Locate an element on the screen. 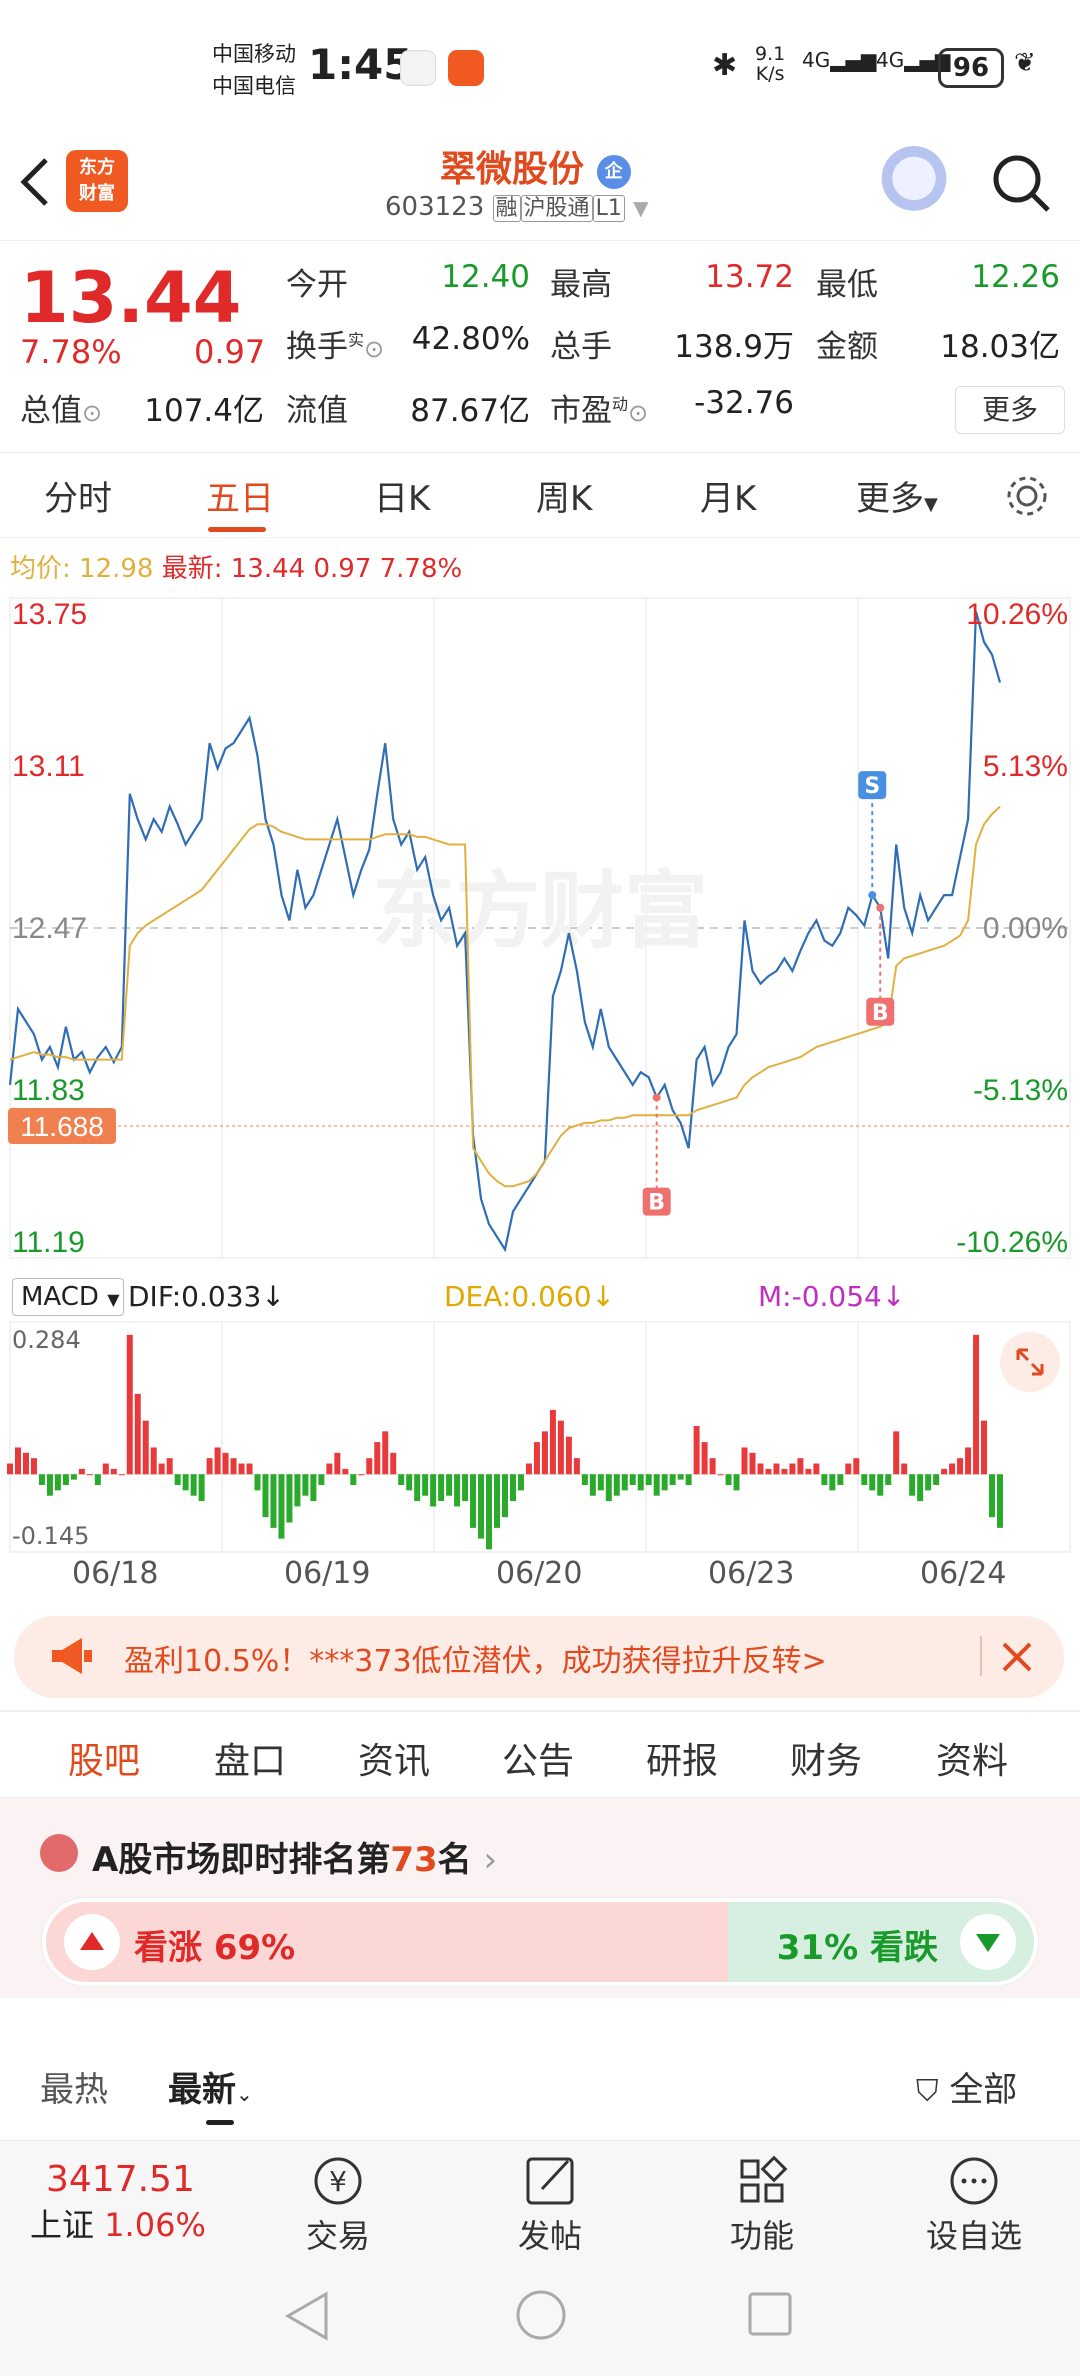  trade-markers: S B B is located at coordinates (768, 993).